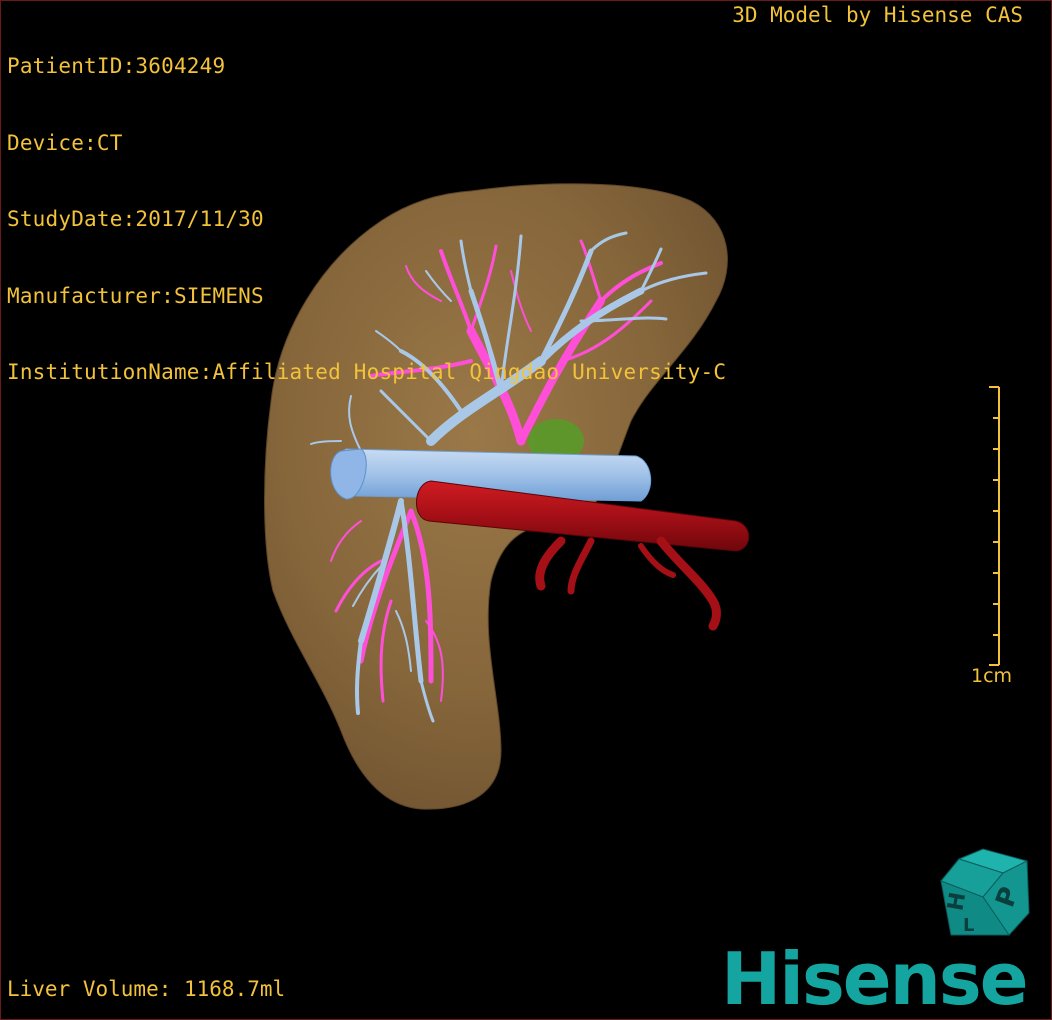 Image resolution: width=1052 pixels, height=1020 pixels. Describe the element at coordinates (135, 295) in the screenshot. I see `manufacturer: Manufacturer:SIEMENS` at that location.